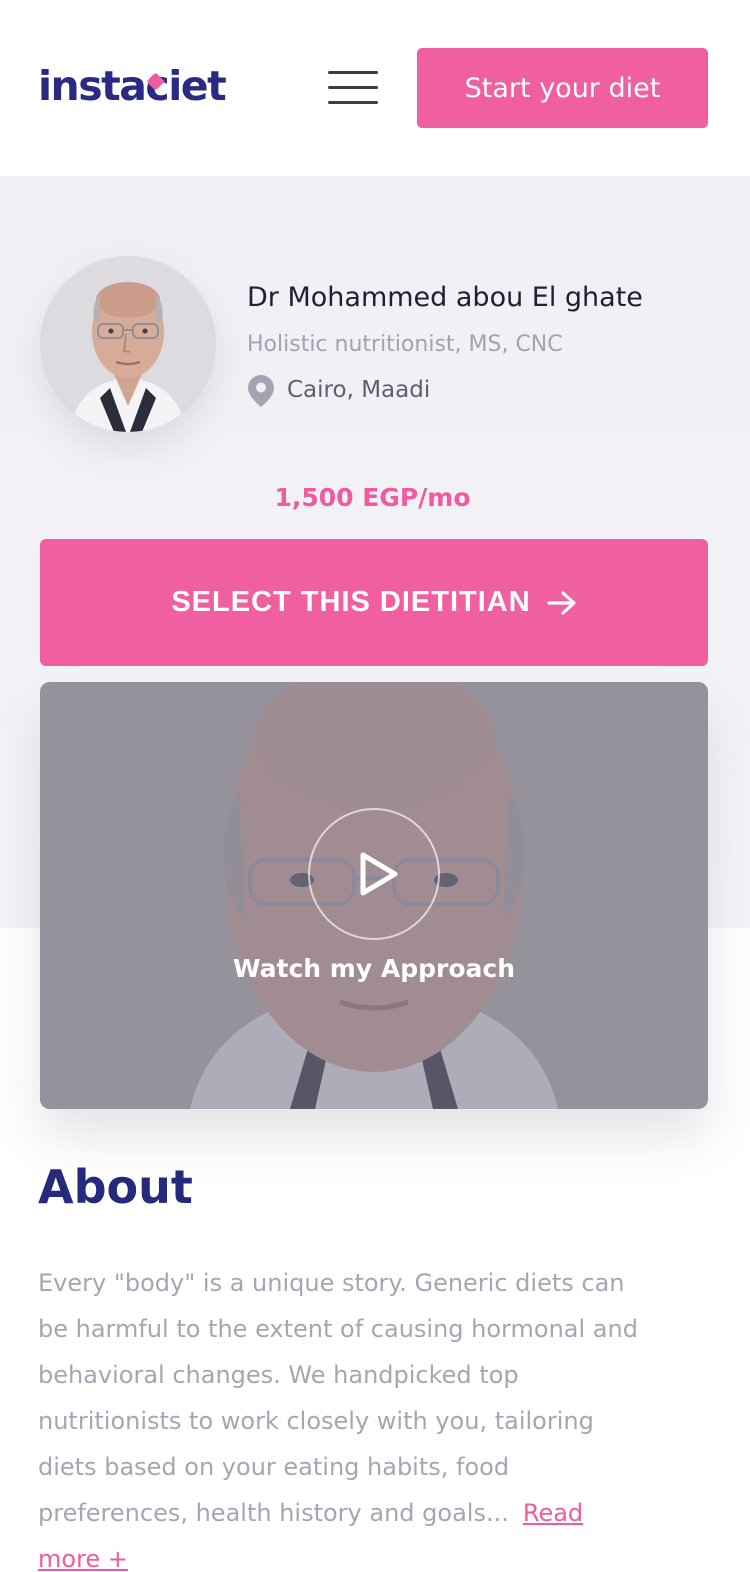 The height and width of the screenshot is (1572, 750). Describe the element at coordinates (379, 874) in the screenshot. I see `play-icon` at that location.